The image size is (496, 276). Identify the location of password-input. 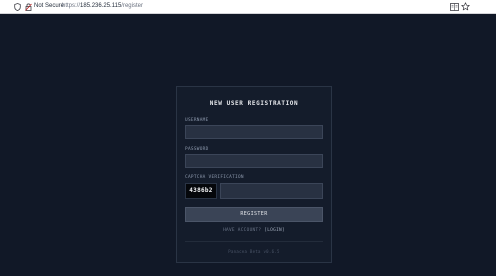
(254, 161).